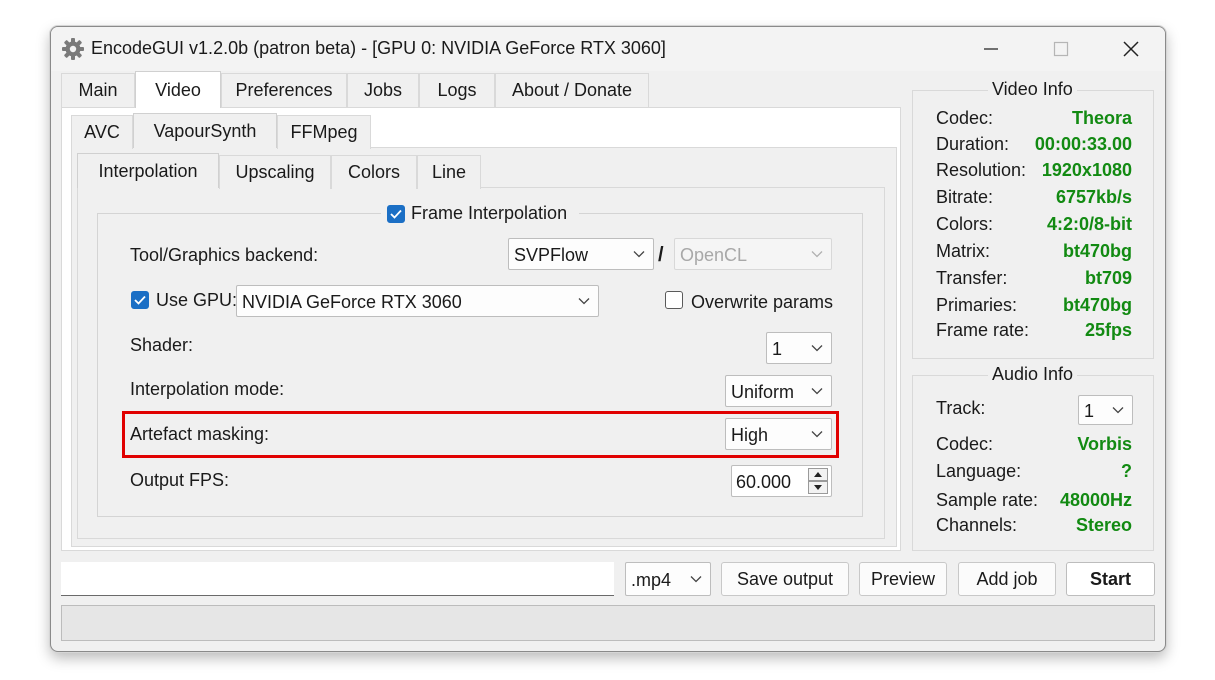  I want to click on tab-vapoursynth-label: VapourSynth, so click(205, 130).